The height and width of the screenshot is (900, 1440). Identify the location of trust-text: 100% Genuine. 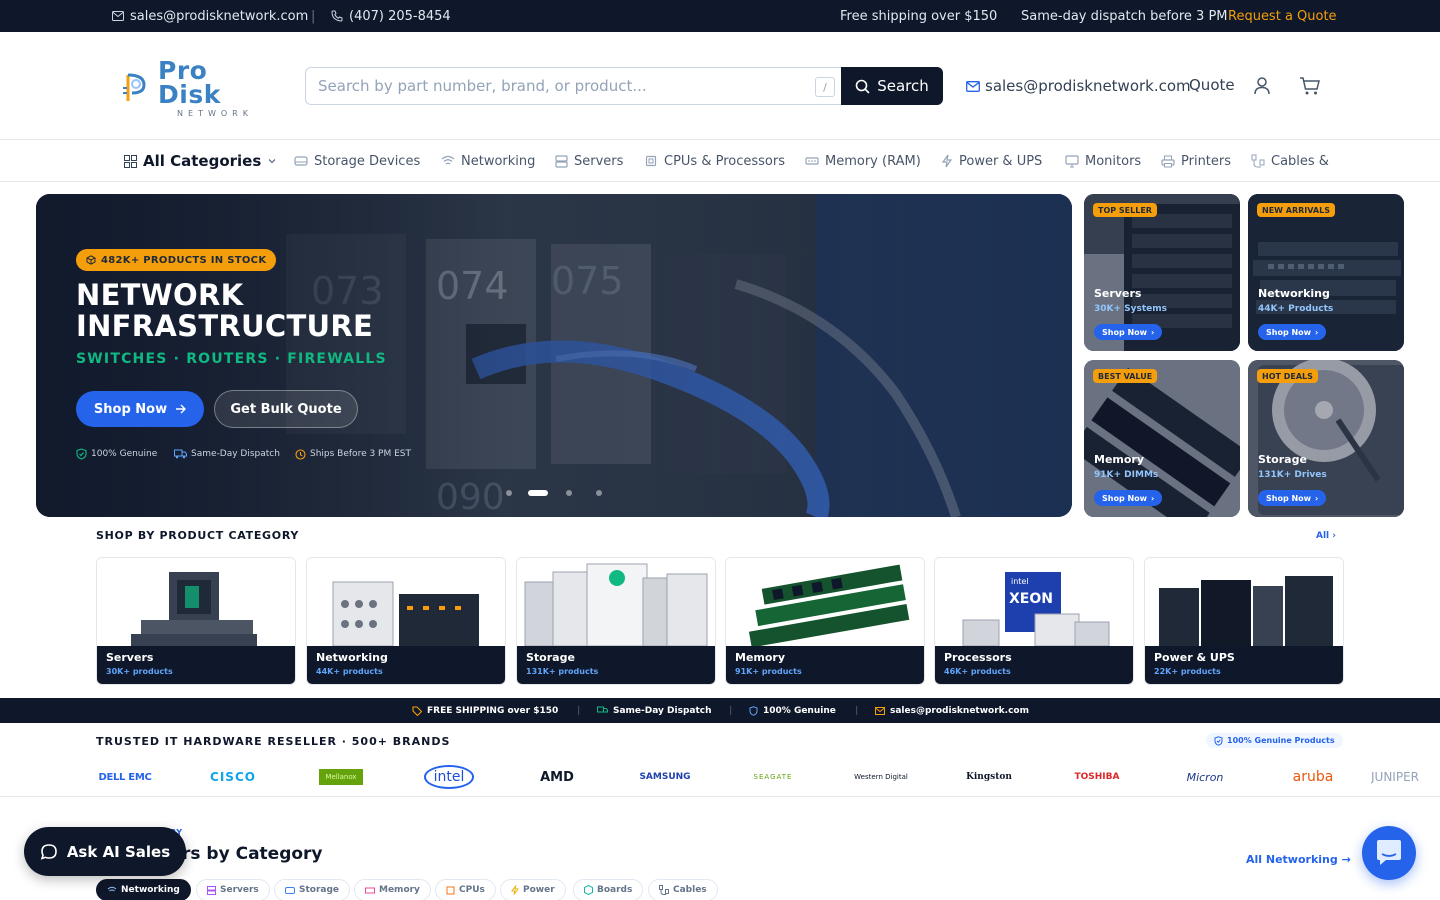
(124, 454).